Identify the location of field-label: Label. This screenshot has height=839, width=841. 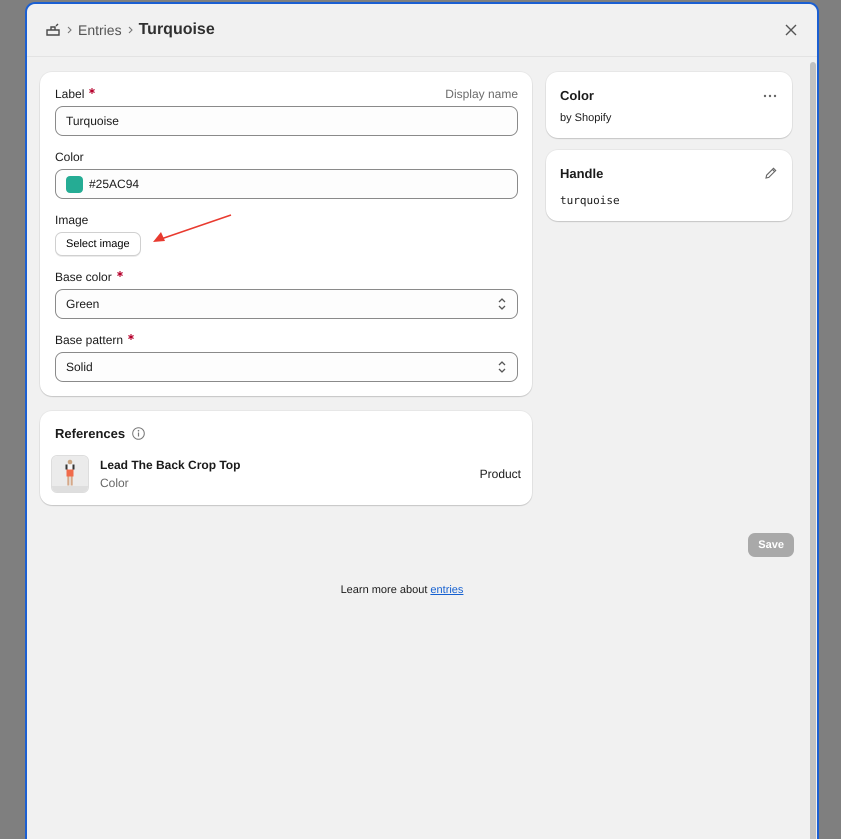
(69, 94).